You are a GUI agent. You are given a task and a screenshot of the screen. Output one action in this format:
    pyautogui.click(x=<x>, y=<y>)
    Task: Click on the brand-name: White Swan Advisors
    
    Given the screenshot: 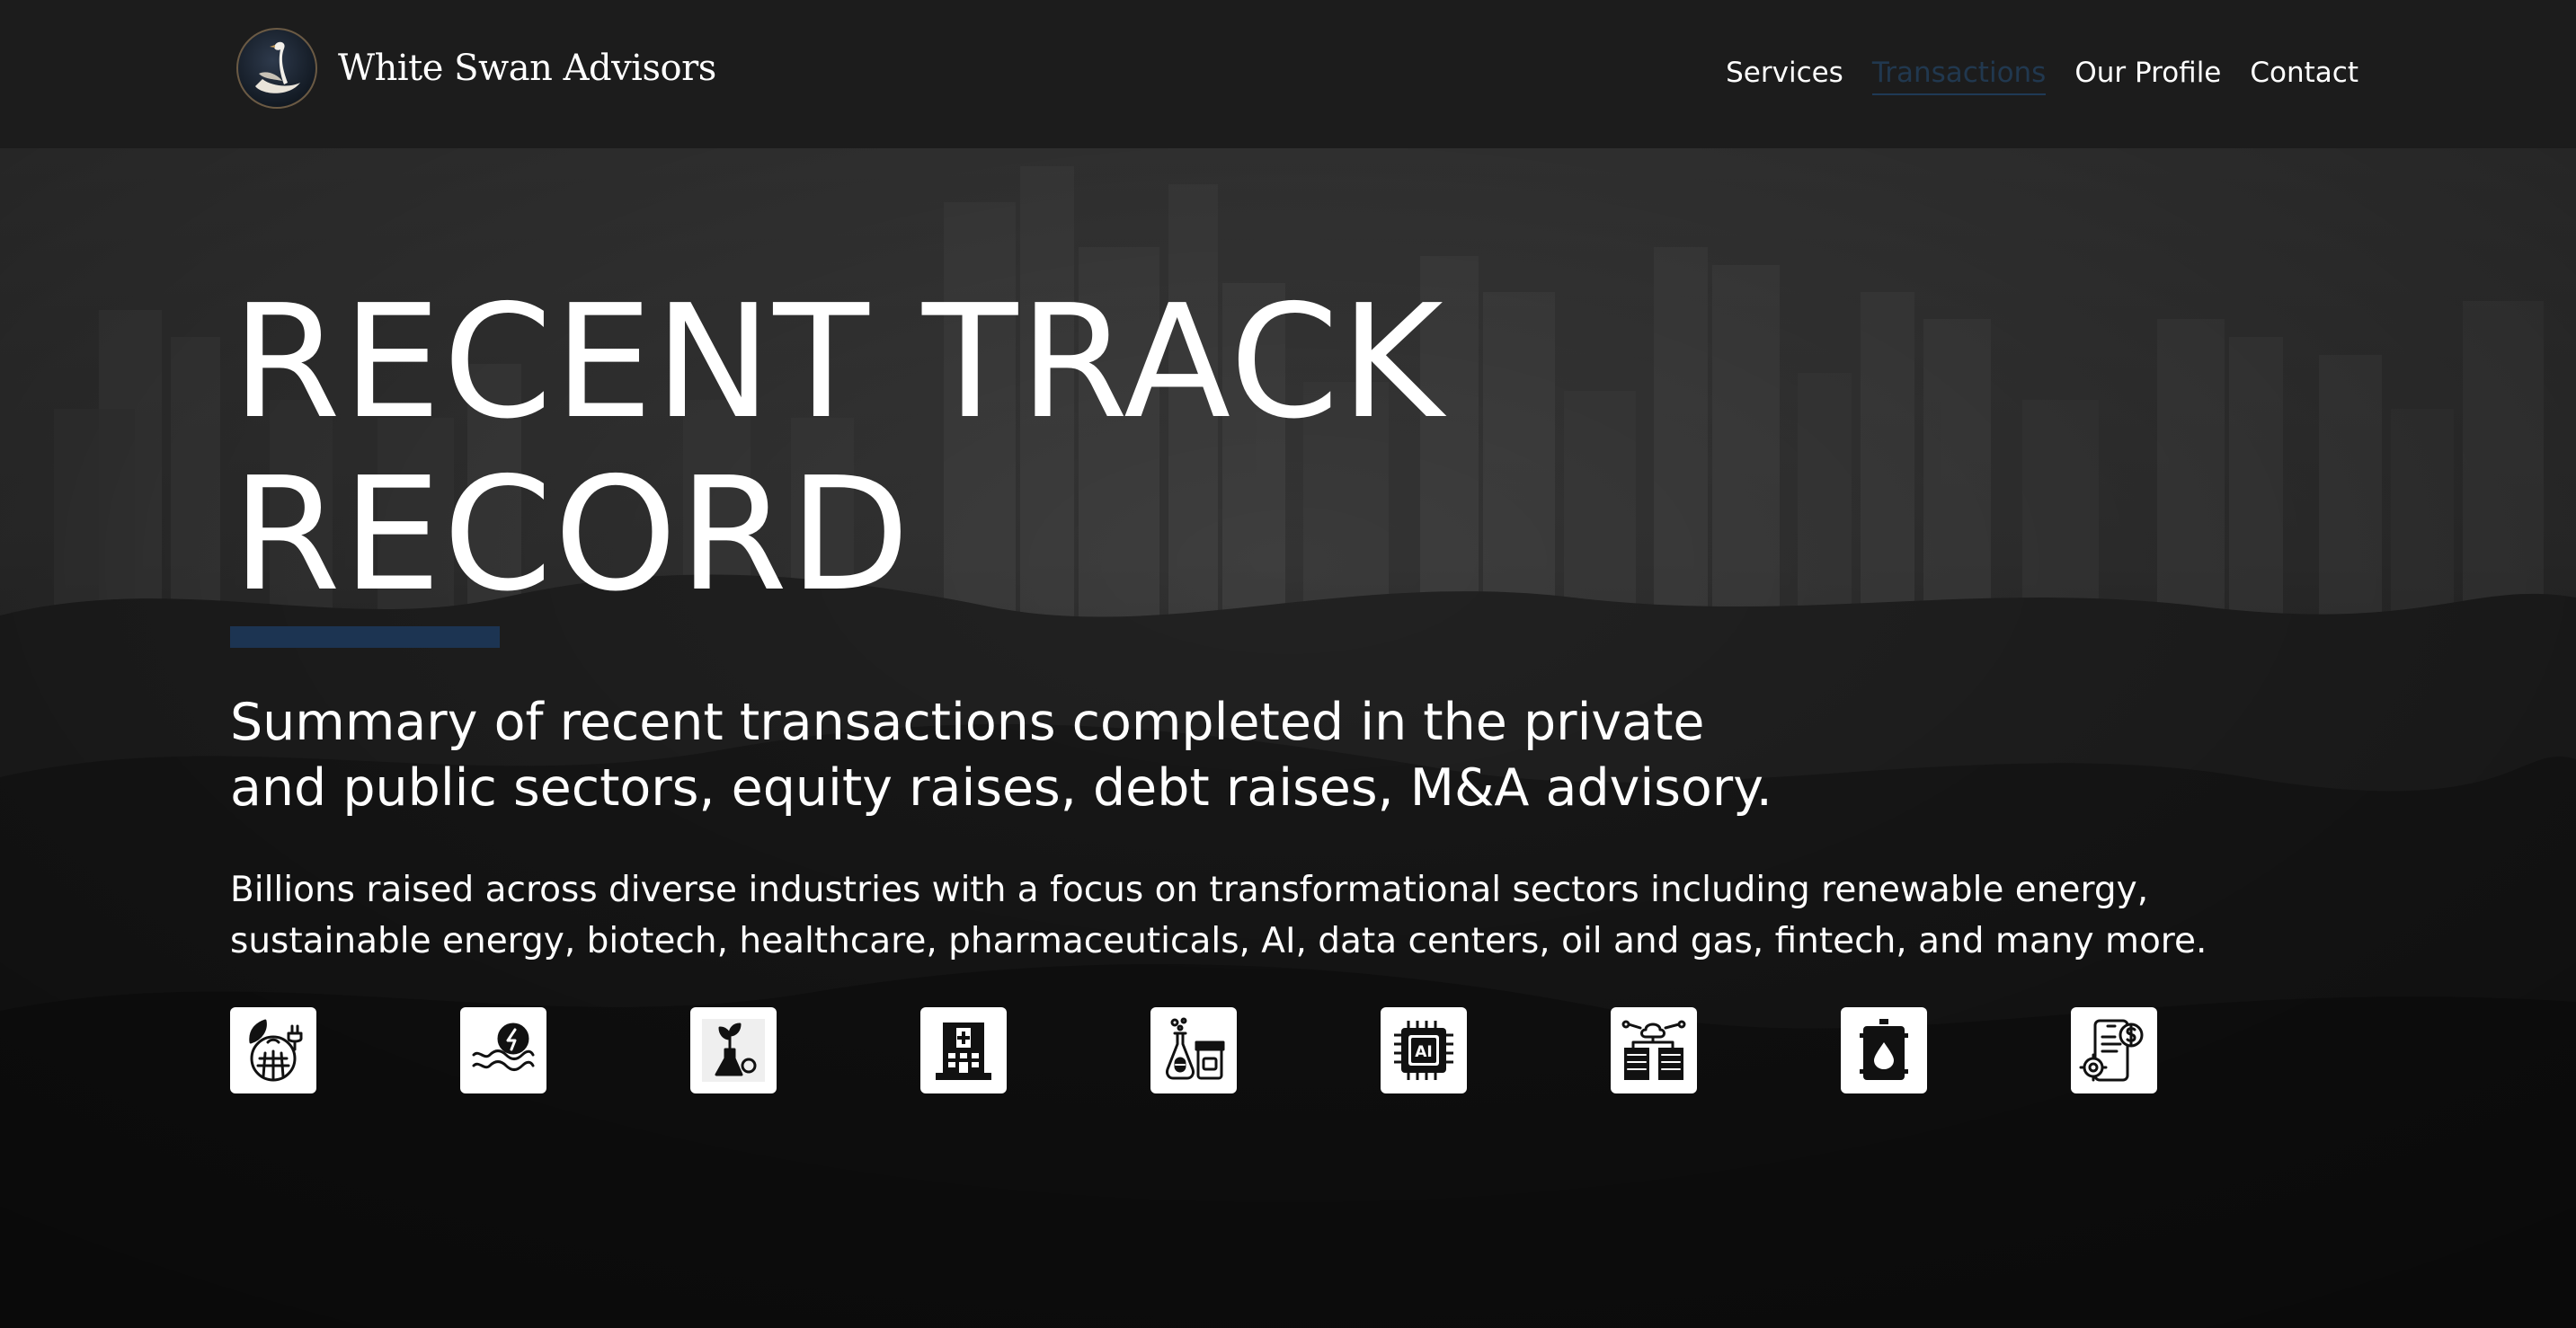 What is the action you would take?
    pyautogui.click(x=527, y=68)
    